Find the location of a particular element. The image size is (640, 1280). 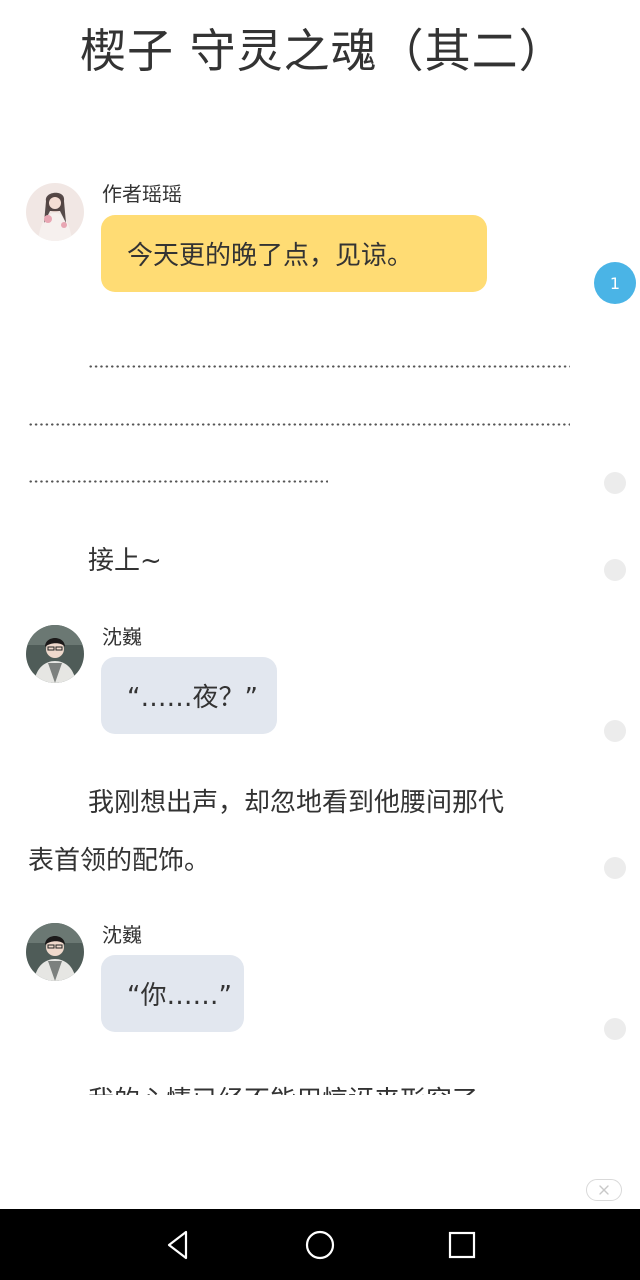

system-navigation-bar is located at coordinates (320, 1244).